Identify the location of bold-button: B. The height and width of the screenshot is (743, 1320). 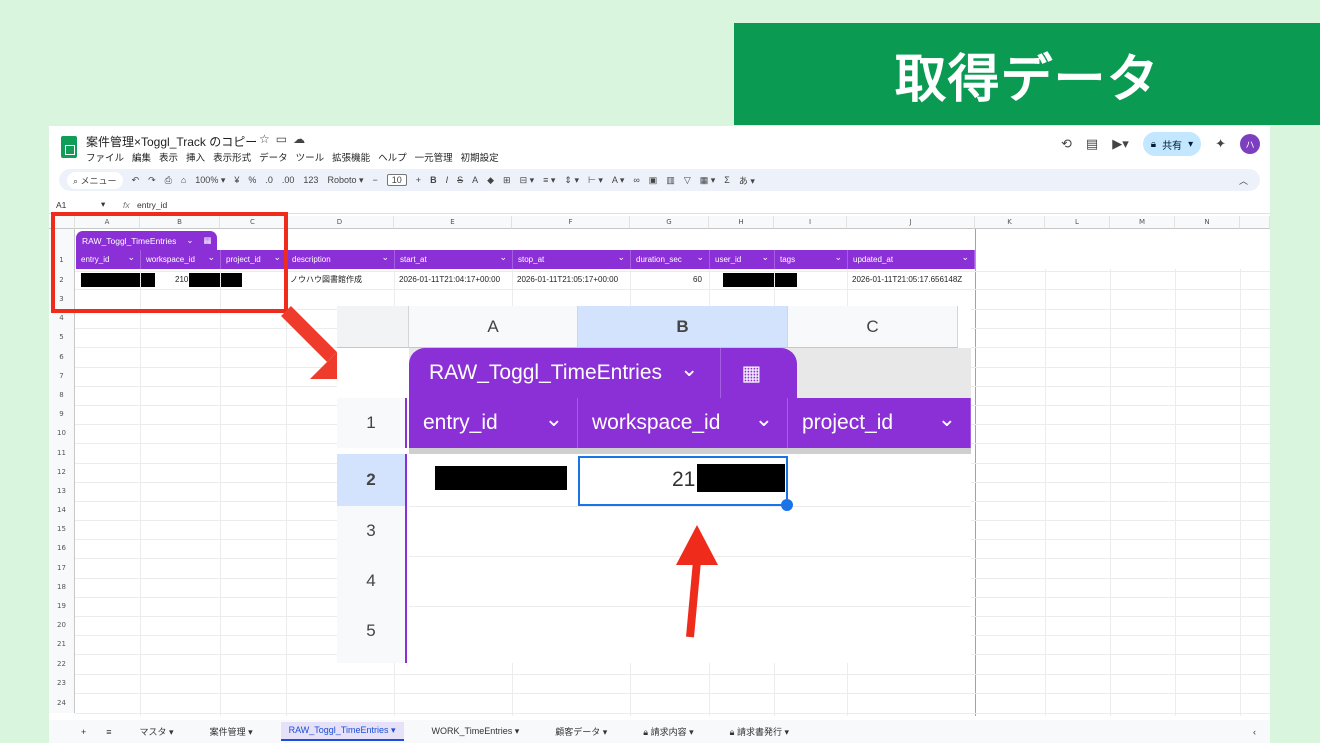
(433, 180).